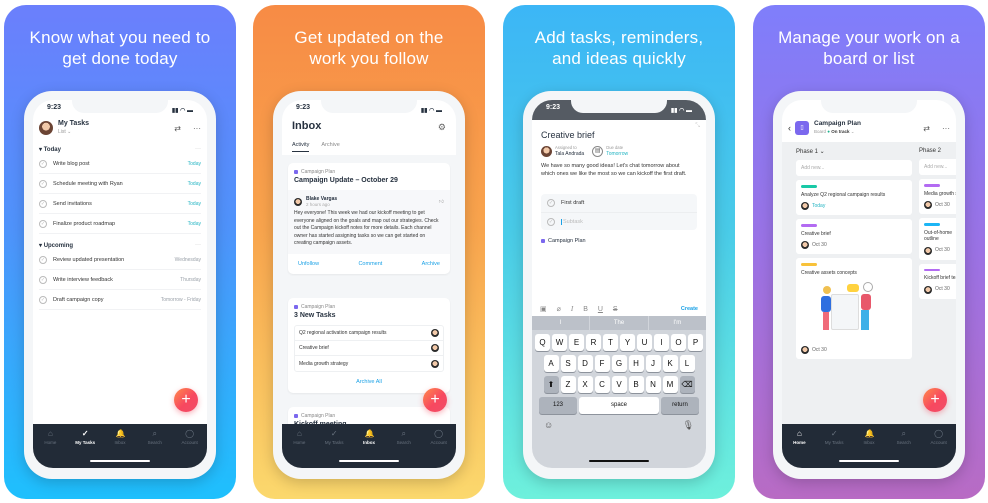  Describe the element at coordinates (689, 309) in the screenshot. I see `create-button: Create` at that location.